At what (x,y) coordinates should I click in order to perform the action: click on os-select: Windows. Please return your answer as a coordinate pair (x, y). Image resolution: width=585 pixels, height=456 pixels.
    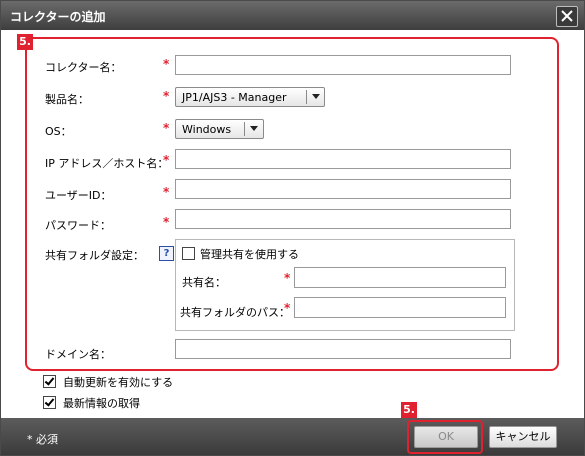
    Looking at the image, I should click on (219, 129).